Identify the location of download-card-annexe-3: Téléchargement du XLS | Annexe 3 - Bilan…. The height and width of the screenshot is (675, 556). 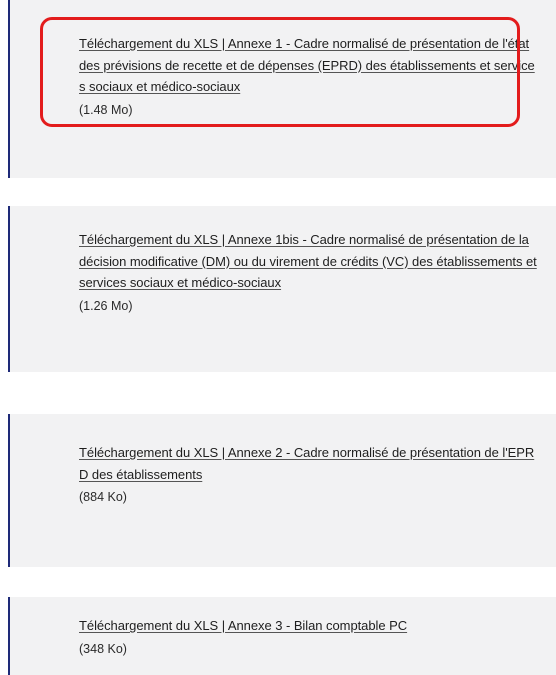
(282, 636).